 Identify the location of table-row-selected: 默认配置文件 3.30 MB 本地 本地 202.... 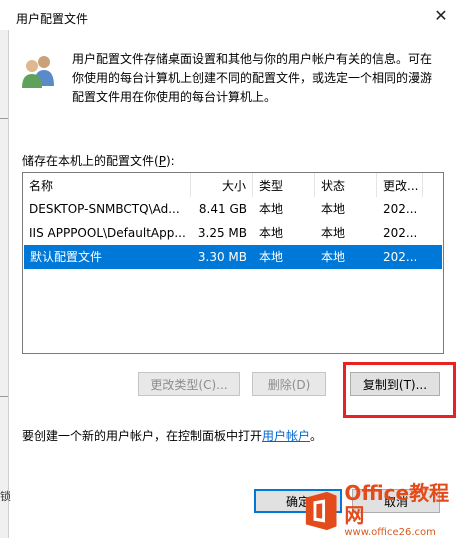
(233, 257).